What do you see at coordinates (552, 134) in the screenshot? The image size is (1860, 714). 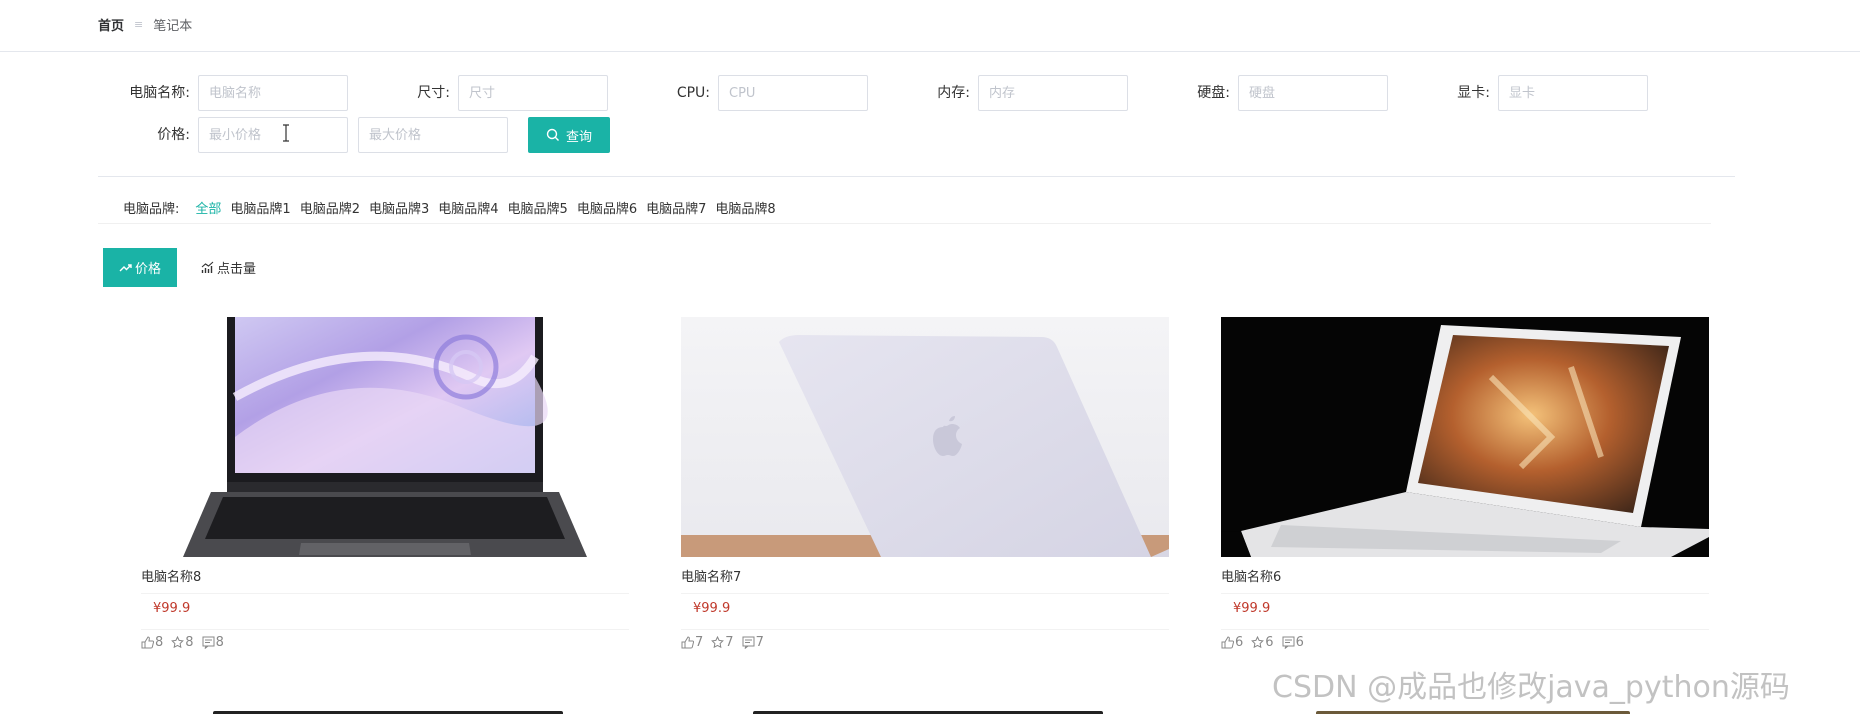 I see `search-icon` at bounding box center [552, 134].